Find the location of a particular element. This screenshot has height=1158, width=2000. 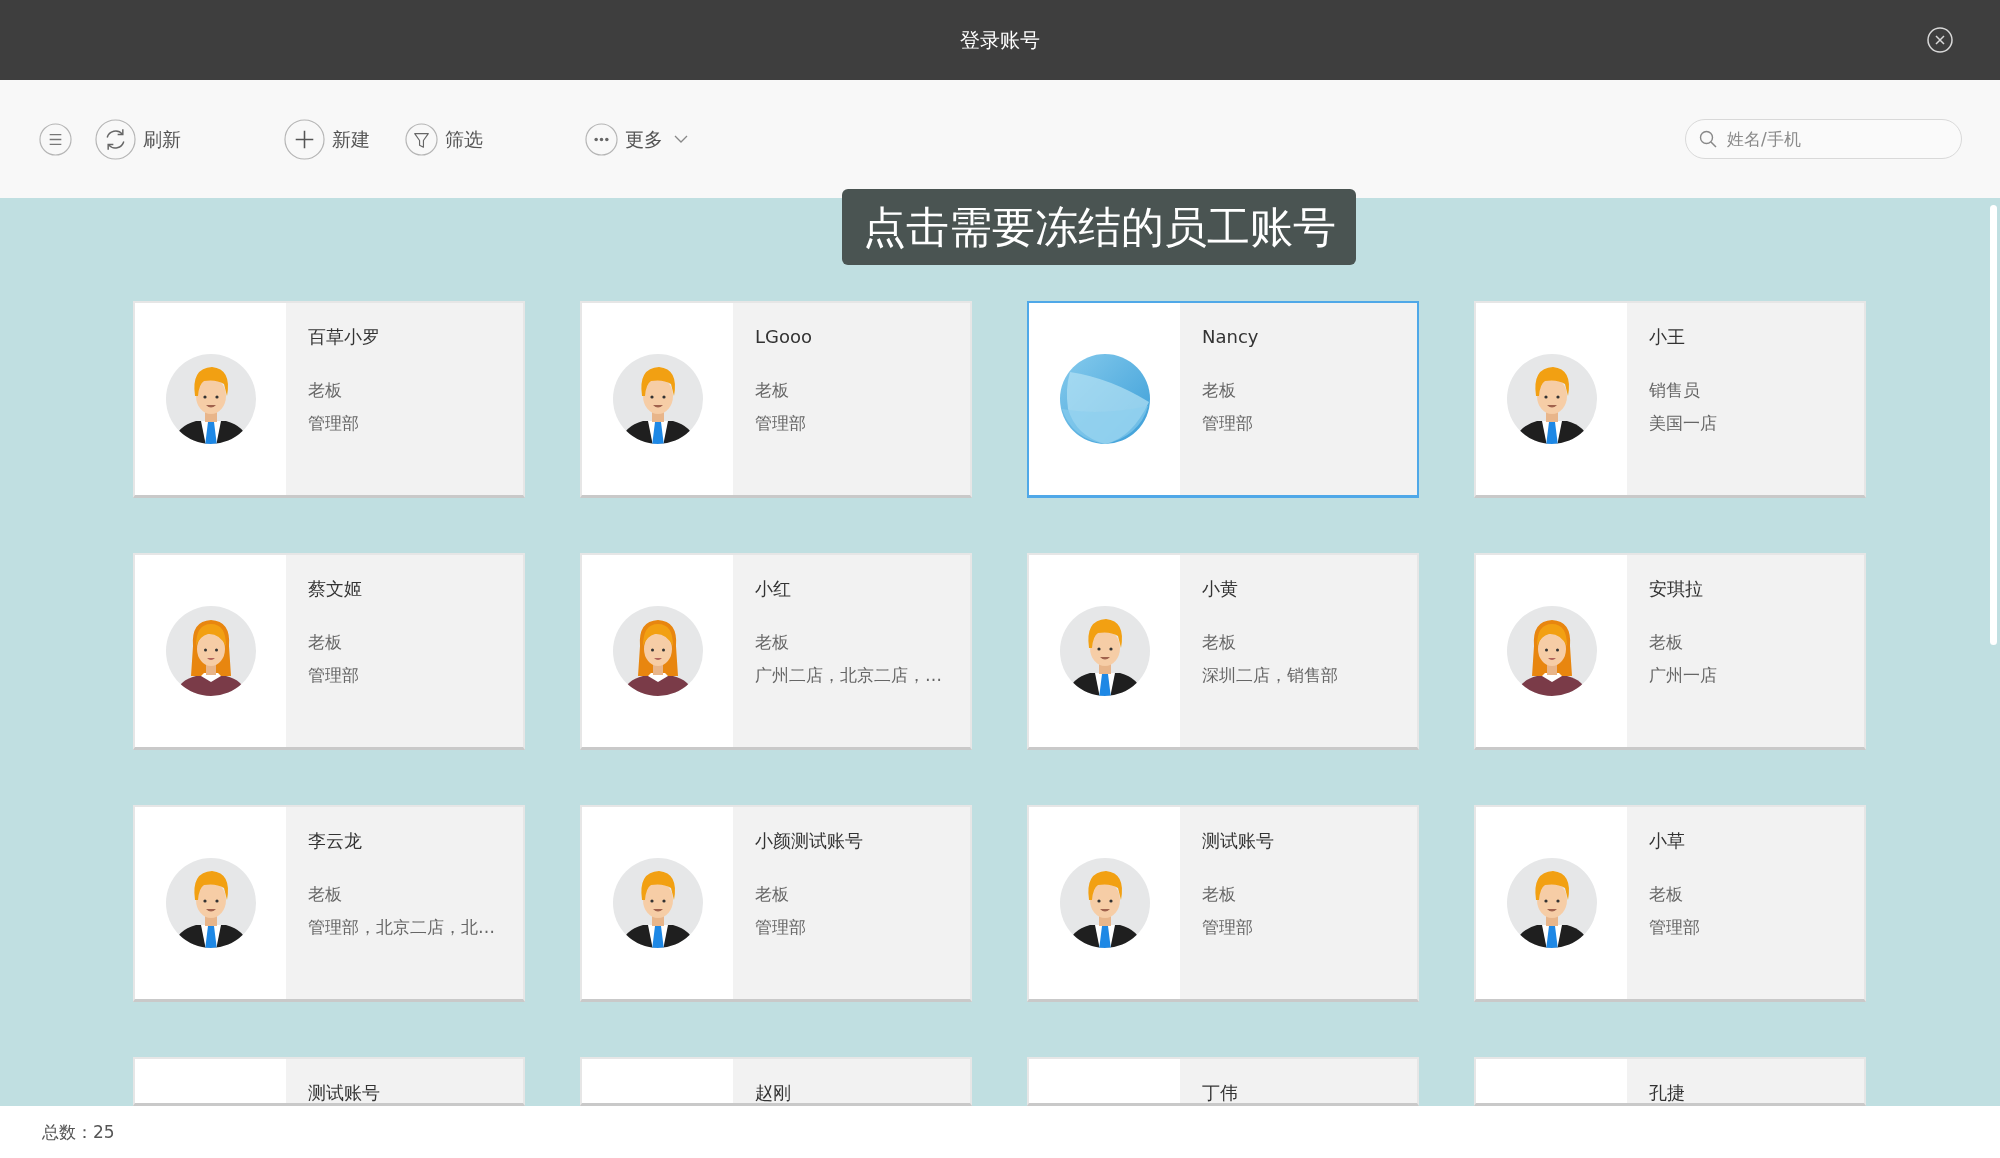

employee-card: 测试账号 老板 管理部 is located at coordinates (1223, 903).